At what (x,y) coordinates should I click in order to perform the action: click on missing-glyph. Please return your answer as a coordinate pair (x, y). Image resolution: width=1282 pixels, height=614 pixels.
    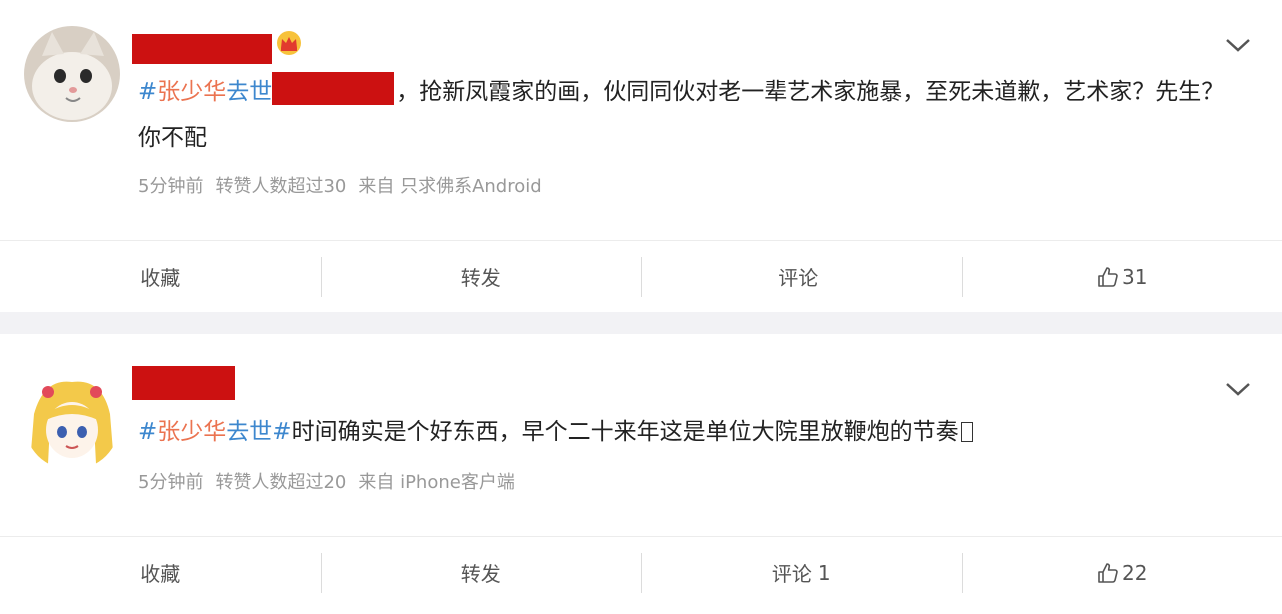
    Looking at the image, I should click on (966, 432).